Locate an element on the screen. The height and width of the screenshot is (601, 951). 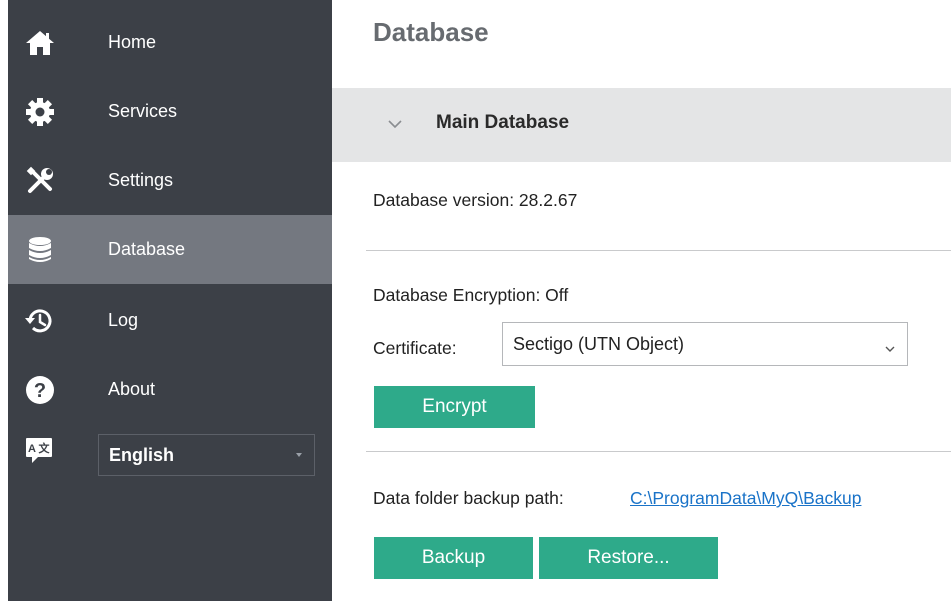
language-select: English is located at coordinates (206, 455).